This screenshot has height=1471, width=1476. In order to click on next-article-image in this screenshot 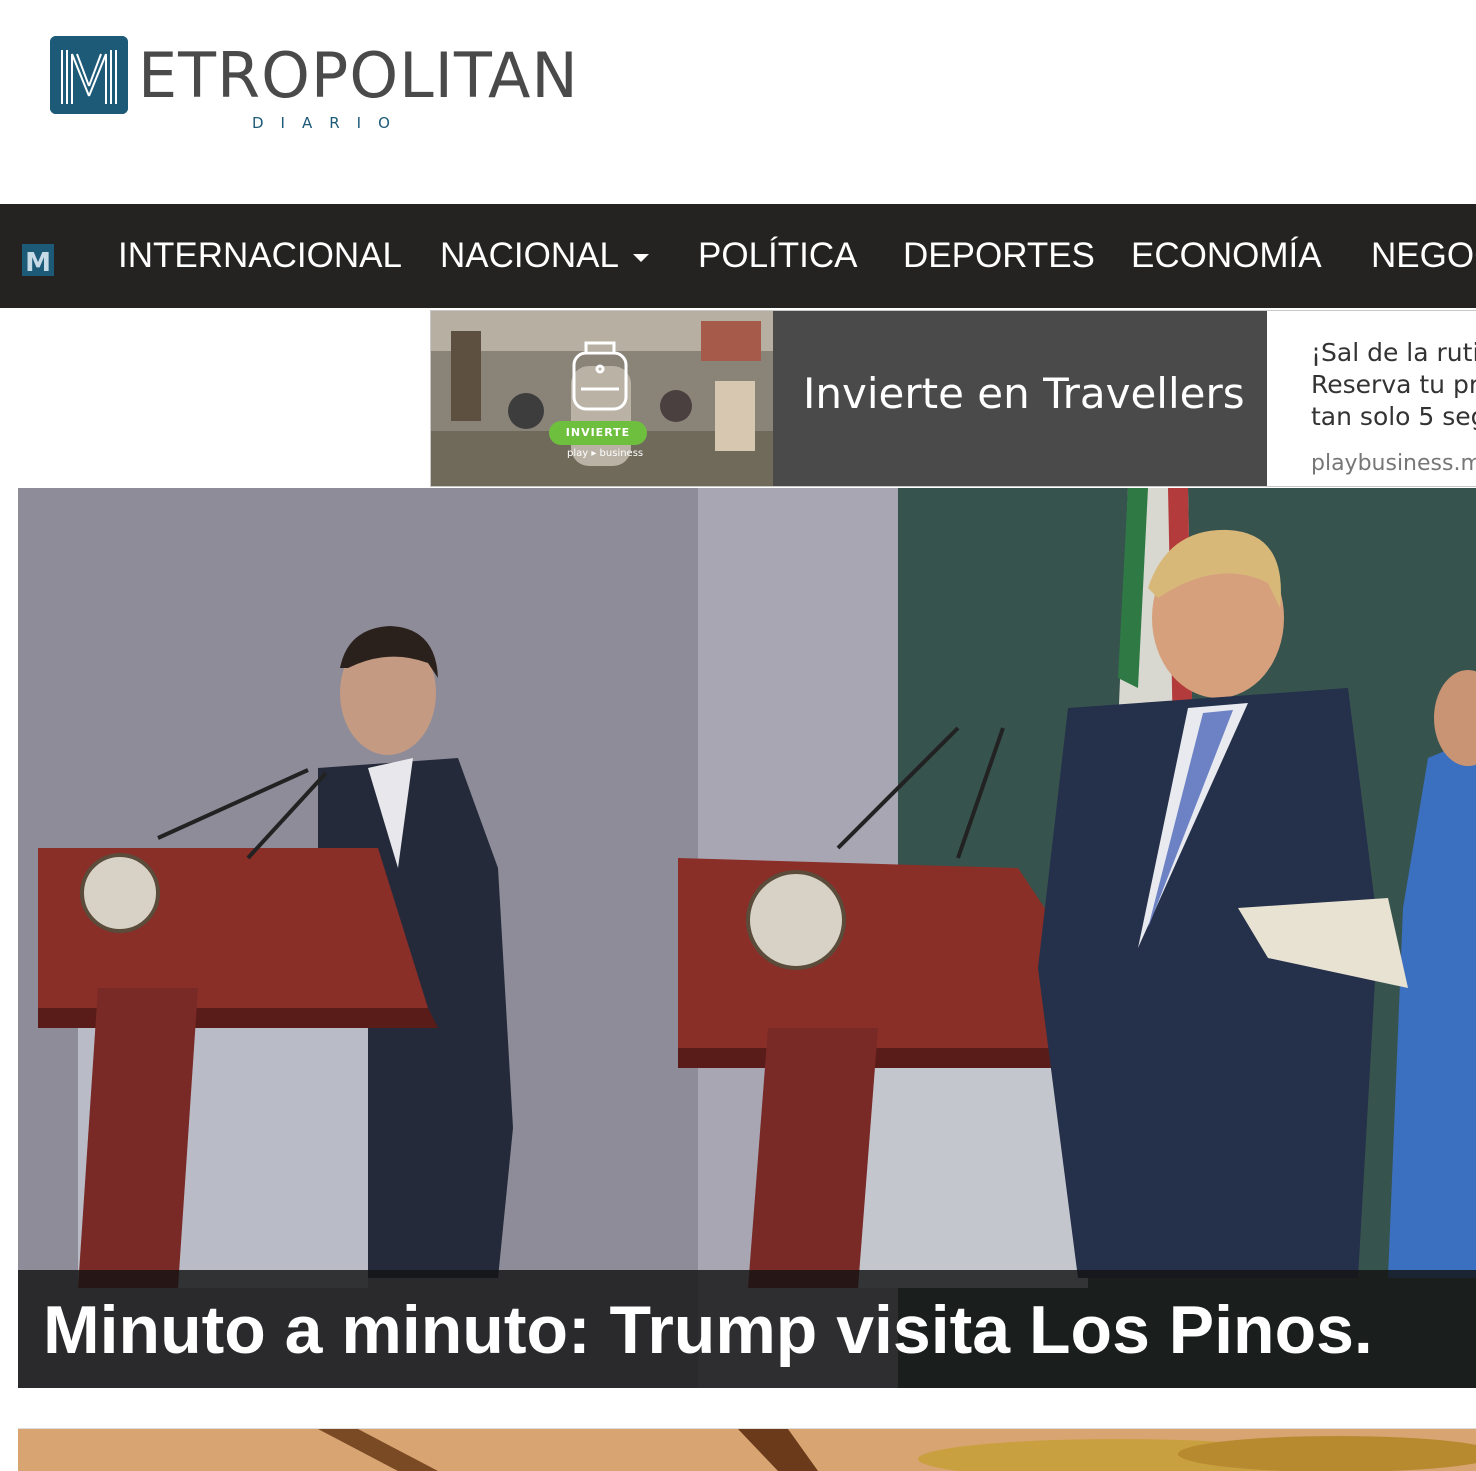, I will do `click(747, 1450)`.